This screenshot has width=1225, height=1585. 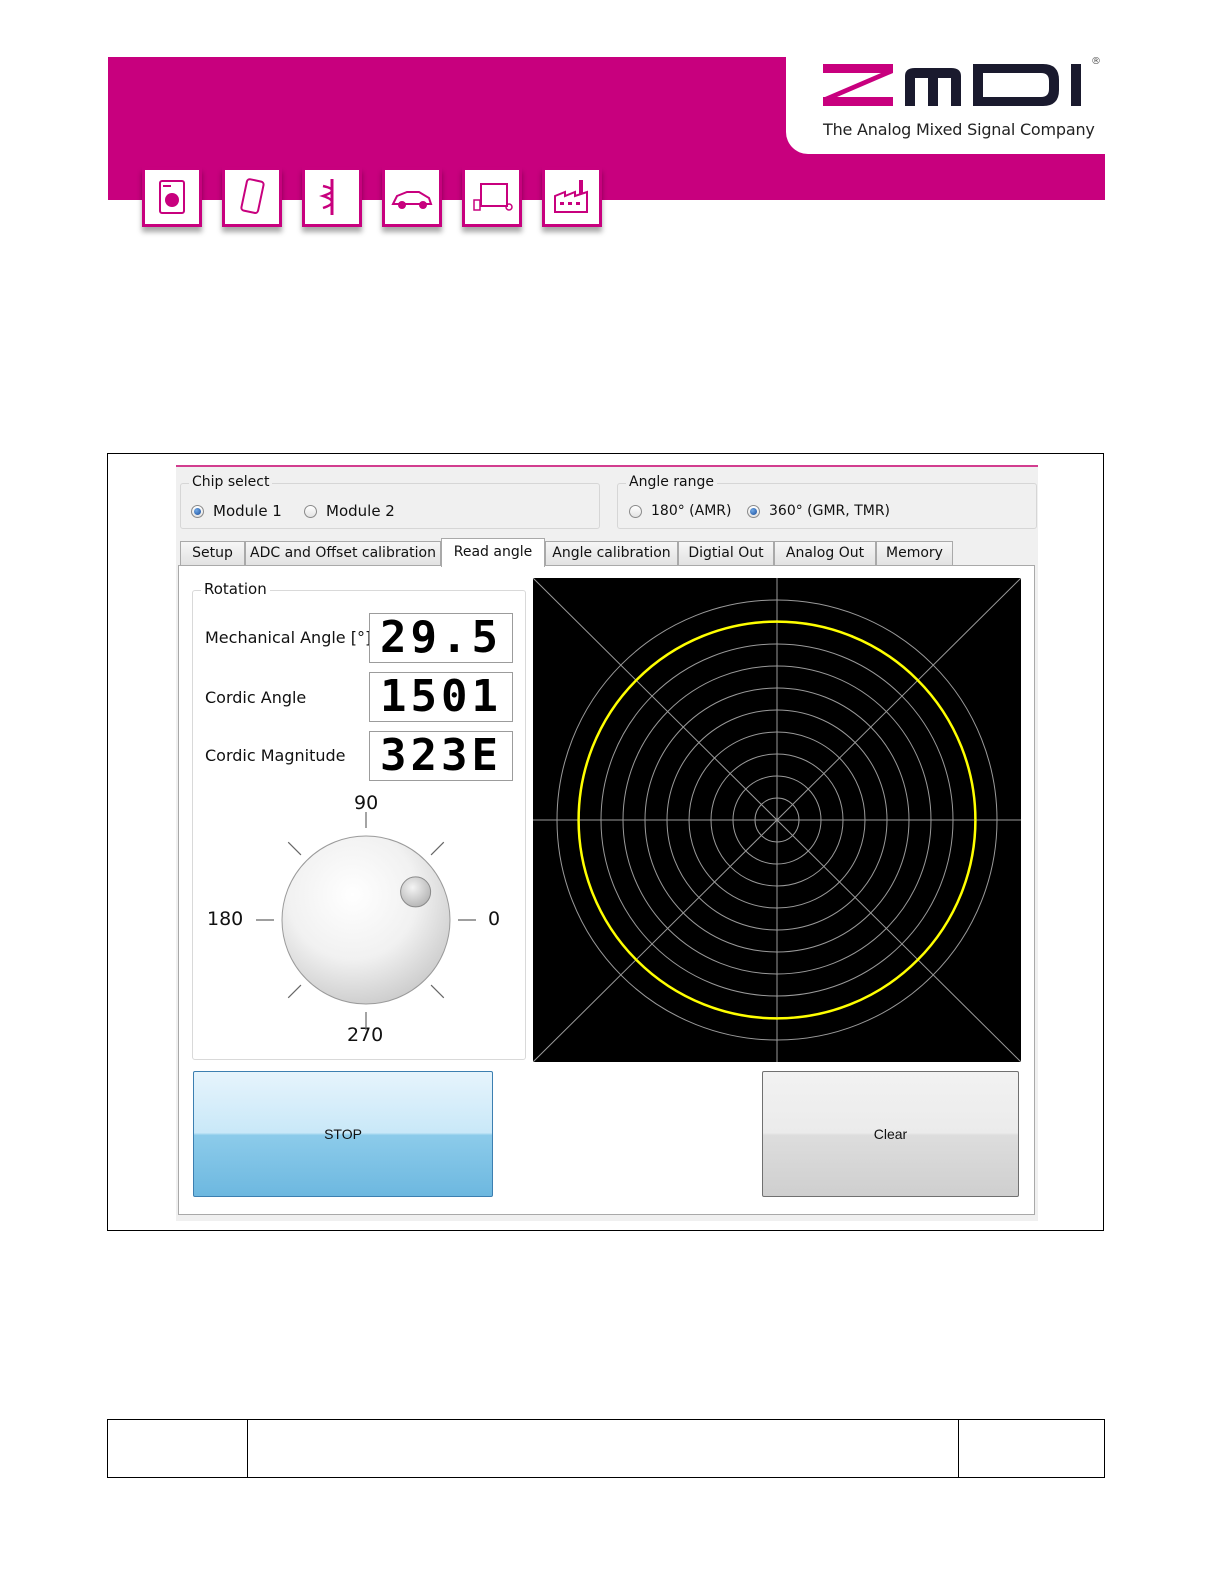 I want to click on clear-button: Clear, so click(x=890, y=1134).